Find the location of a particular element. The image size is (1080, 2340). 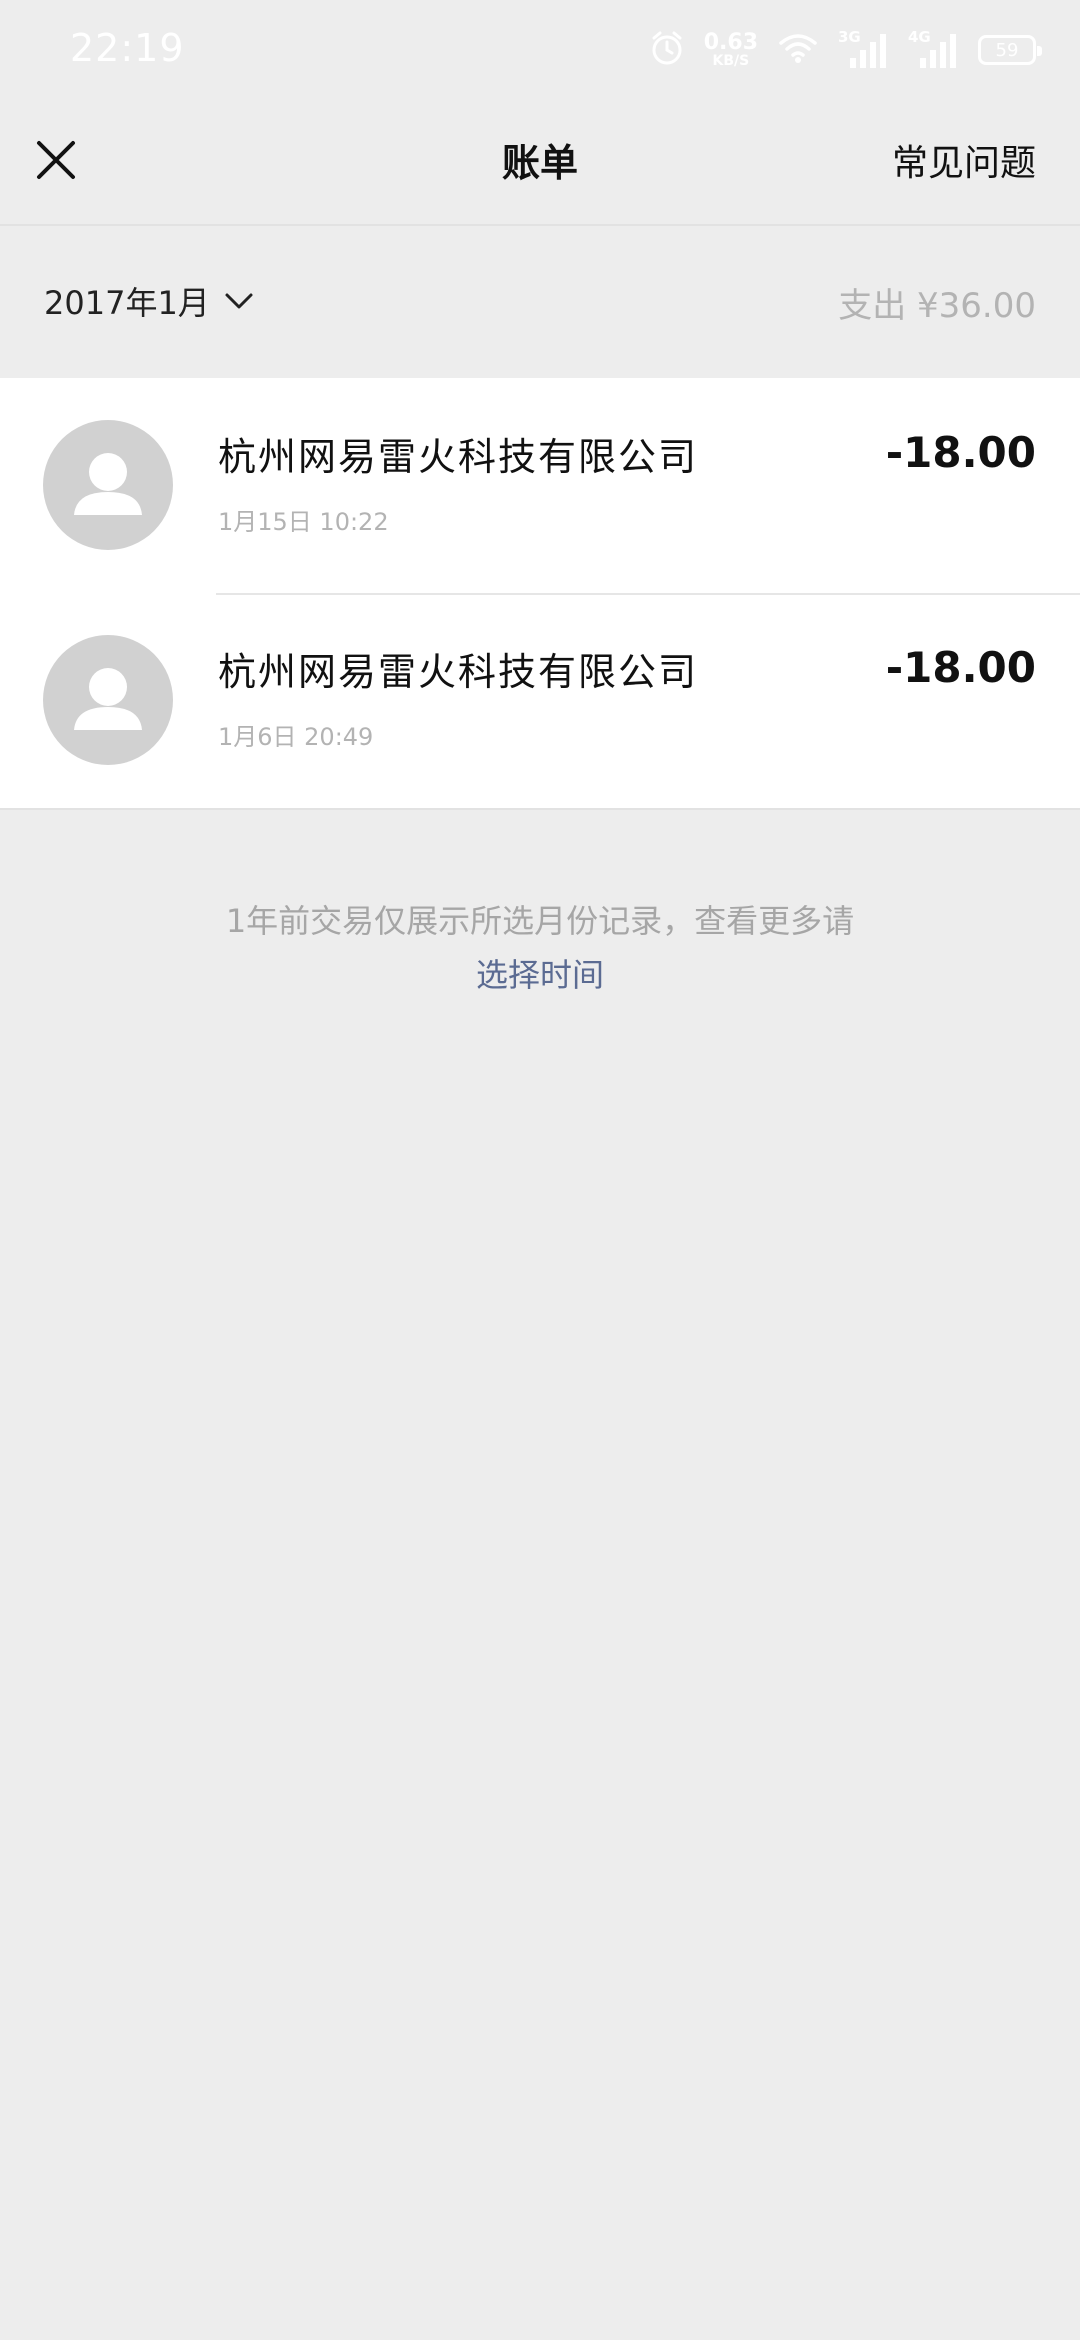

network-speed: 0.63 KB/S is located at coordinates (730, 49).